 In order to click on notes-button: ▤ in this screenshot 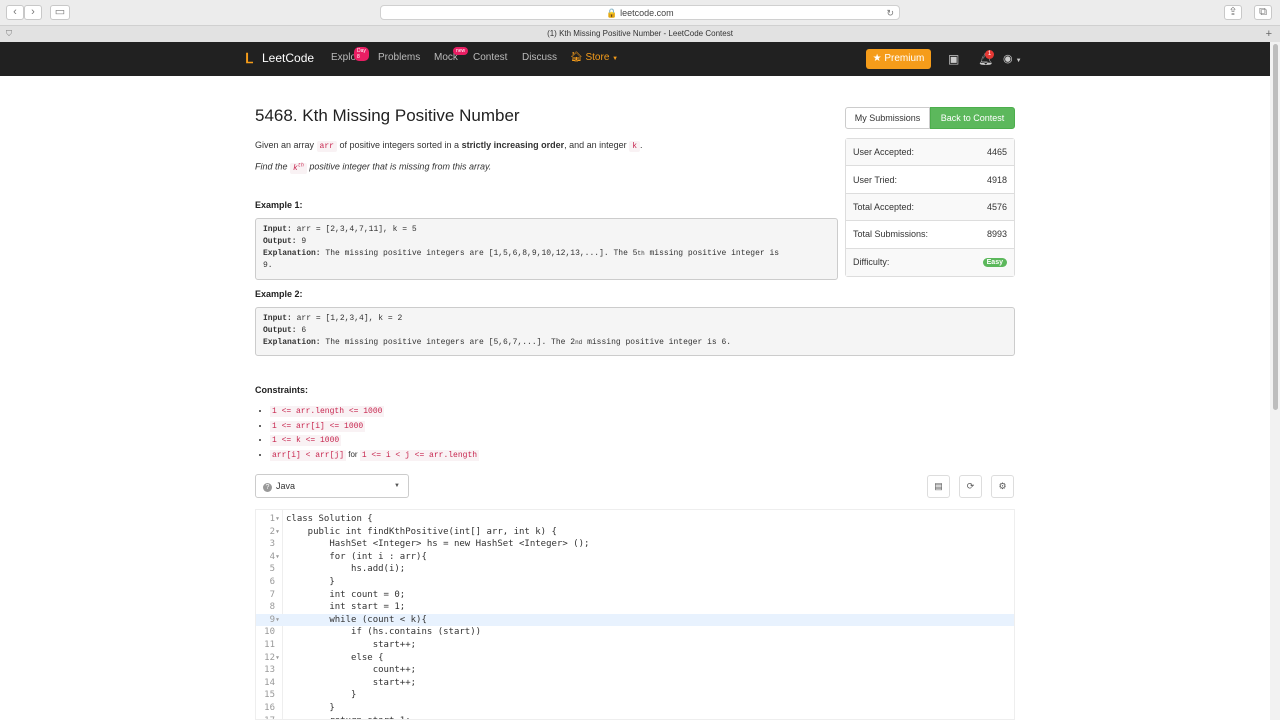, I will do `click(938, 486)`.